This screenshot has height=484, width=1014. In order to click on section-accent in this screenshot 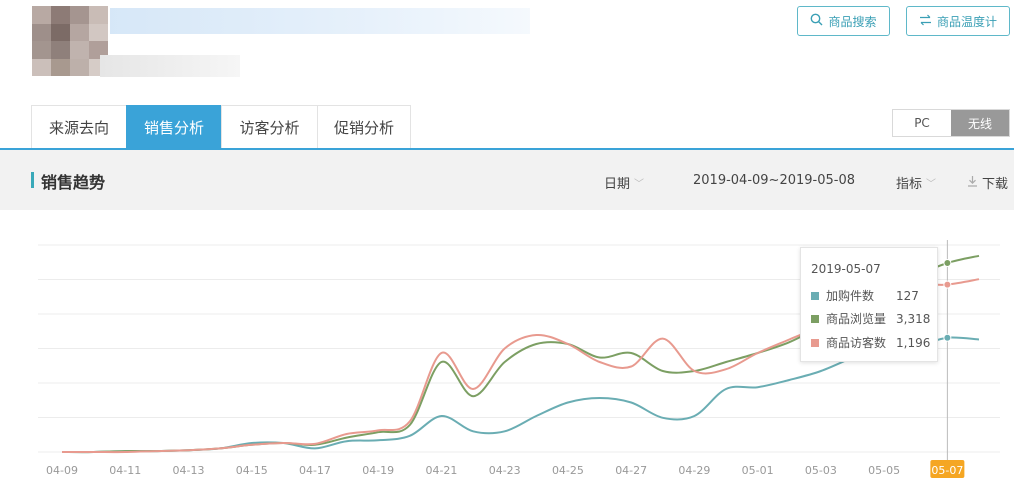, I will do `click(32, 180)`.